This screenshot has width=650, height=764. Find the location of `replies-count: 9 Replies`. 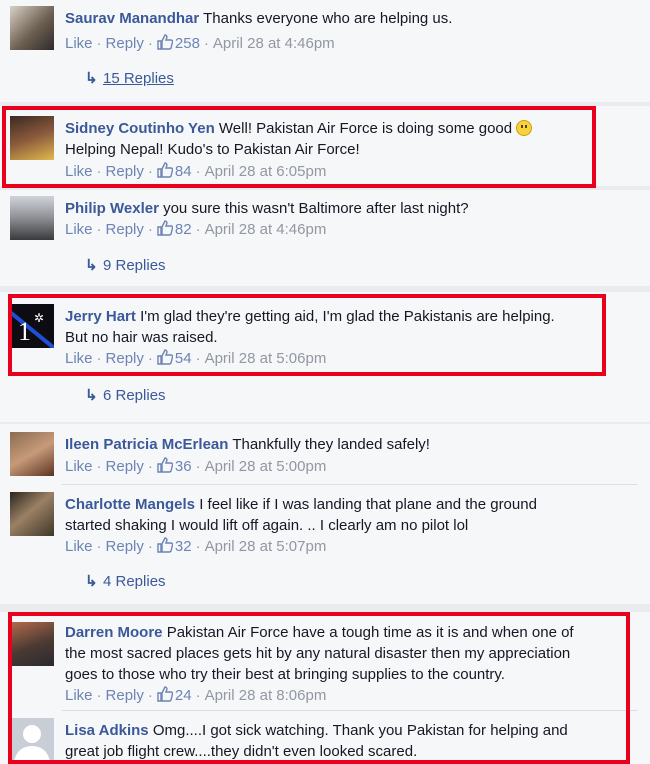

replies-count: 9 Replies is located at coordinates (134, 265).